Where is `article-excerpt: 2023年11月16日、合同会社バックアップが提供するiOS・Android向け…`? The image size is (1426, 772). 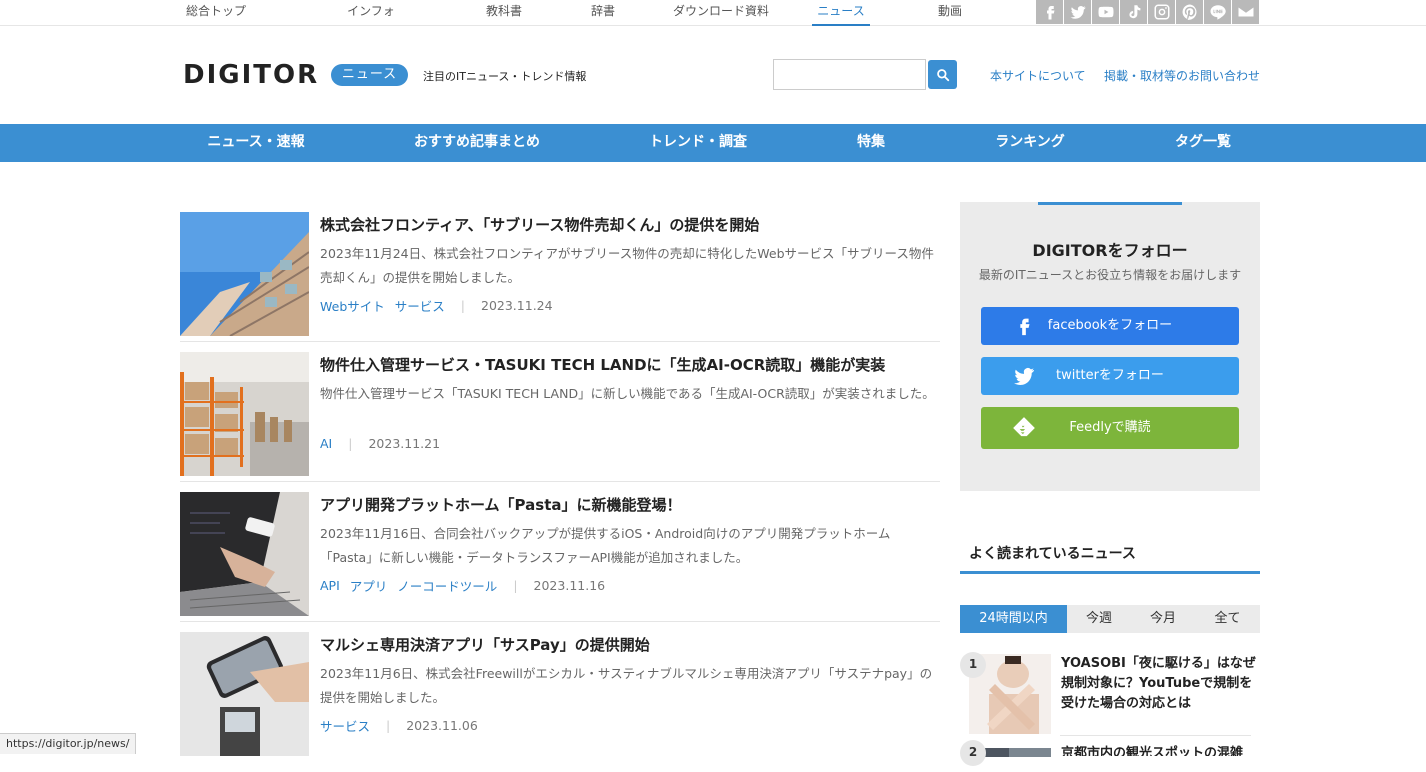
article-excerpt: 2023年11月16日、合同会社バックアップが提供するiOS・Android向け… is located at coordinates (605, 545).